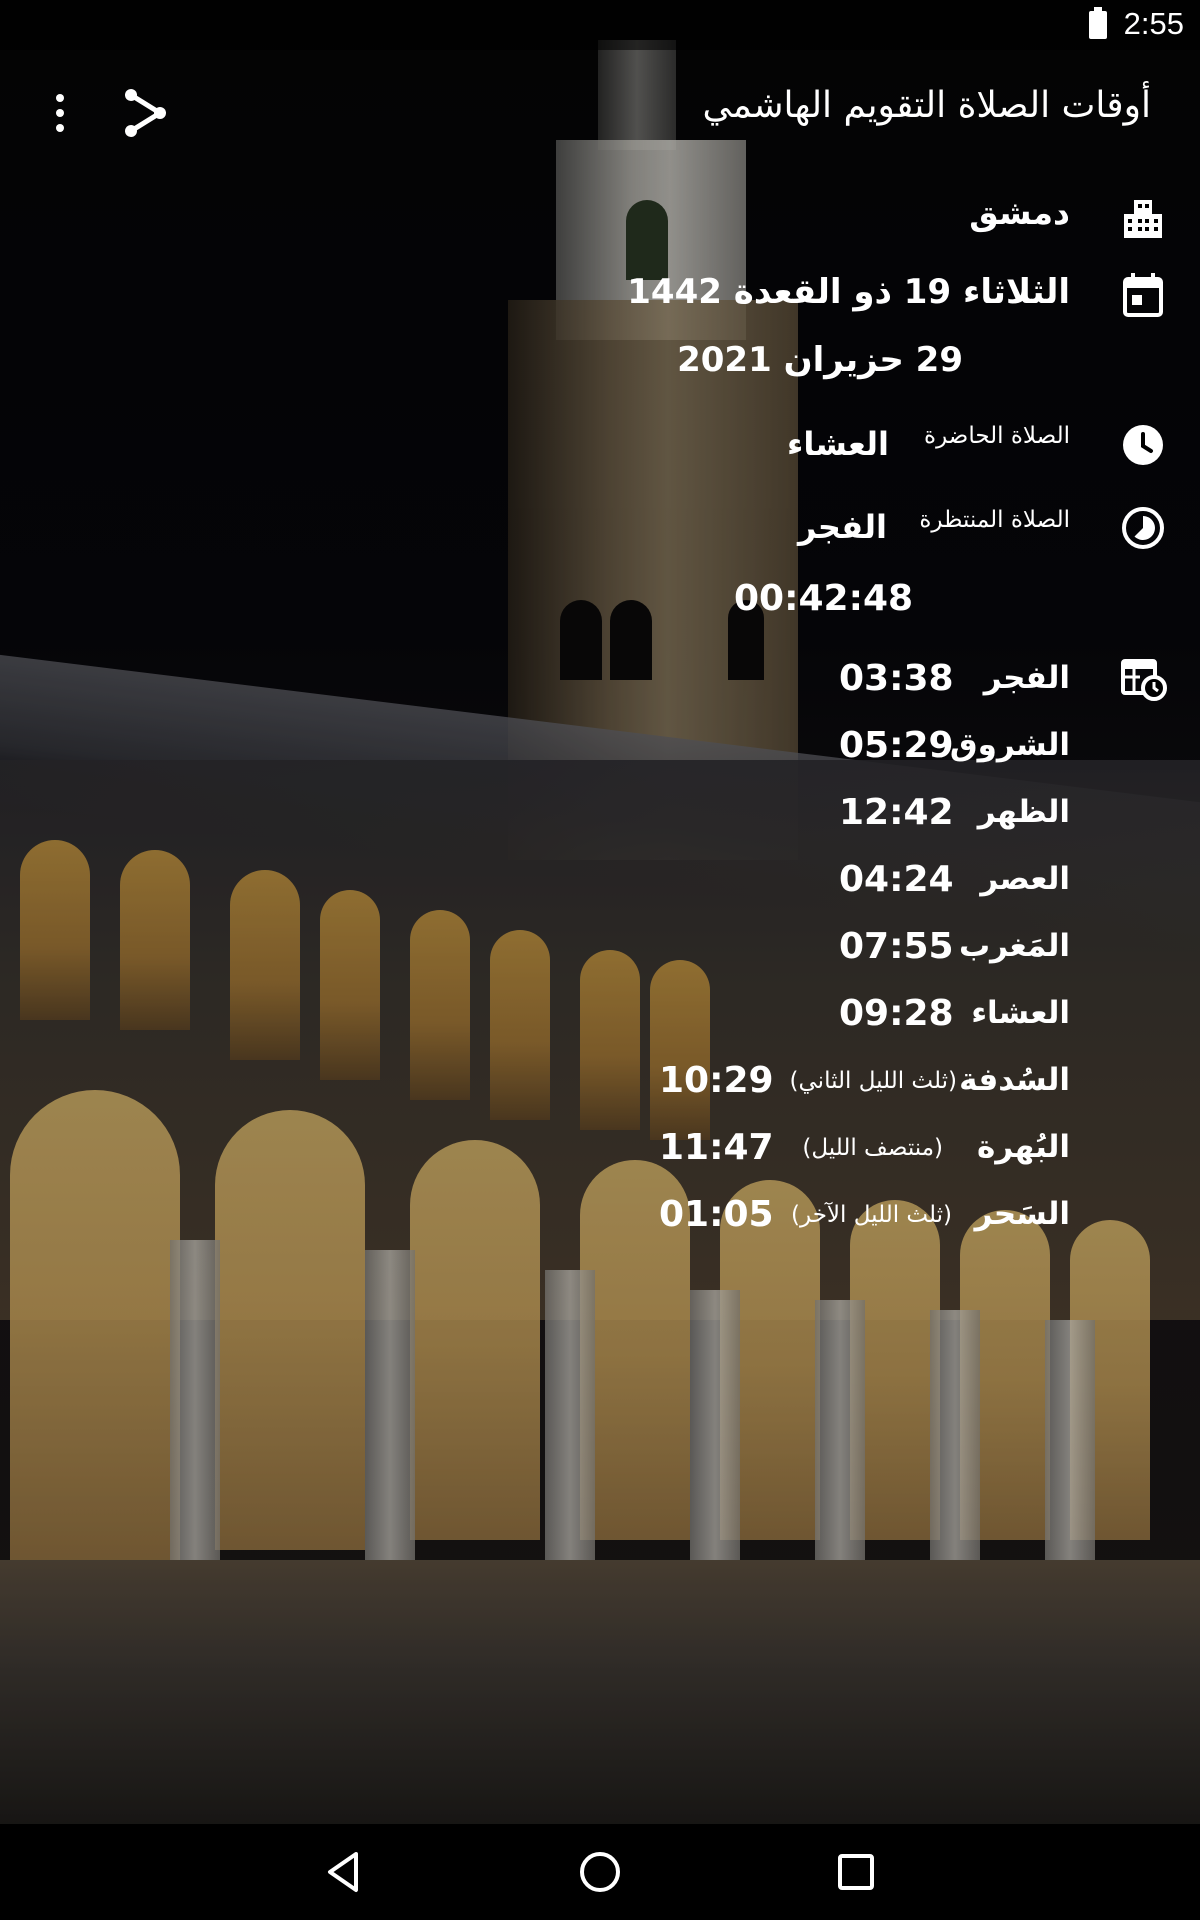 This screenshot has height=1920, width=1200. What do you see at coordinates (824, 598) in the screenshot?
I see `next-prayer-countdown: 00:42:48` at bounding box center [824, 598].